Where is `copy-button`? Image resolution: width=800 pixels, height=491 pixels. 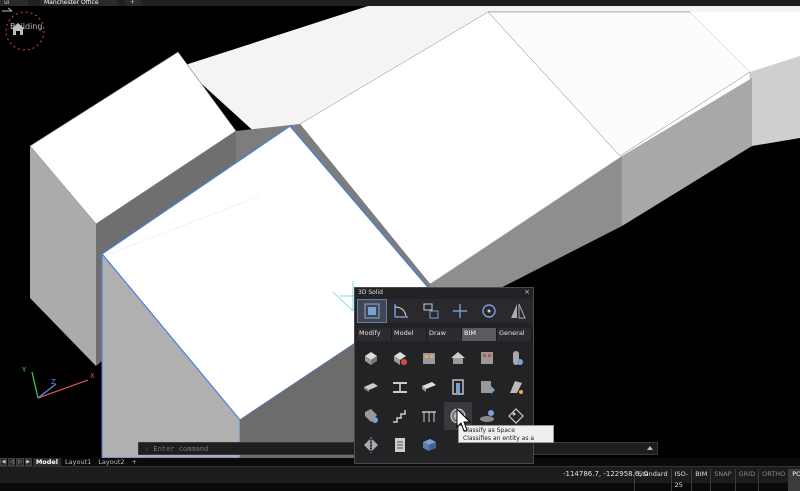
copy-button is located at coordinates (430, 311).